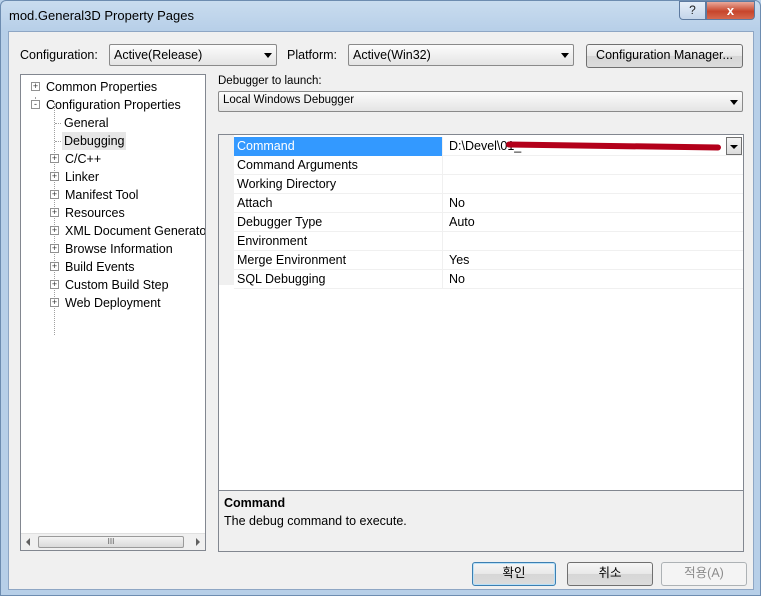 The image size is (761, 596). I want to click on ok-button: 확인, so click(514, 574).